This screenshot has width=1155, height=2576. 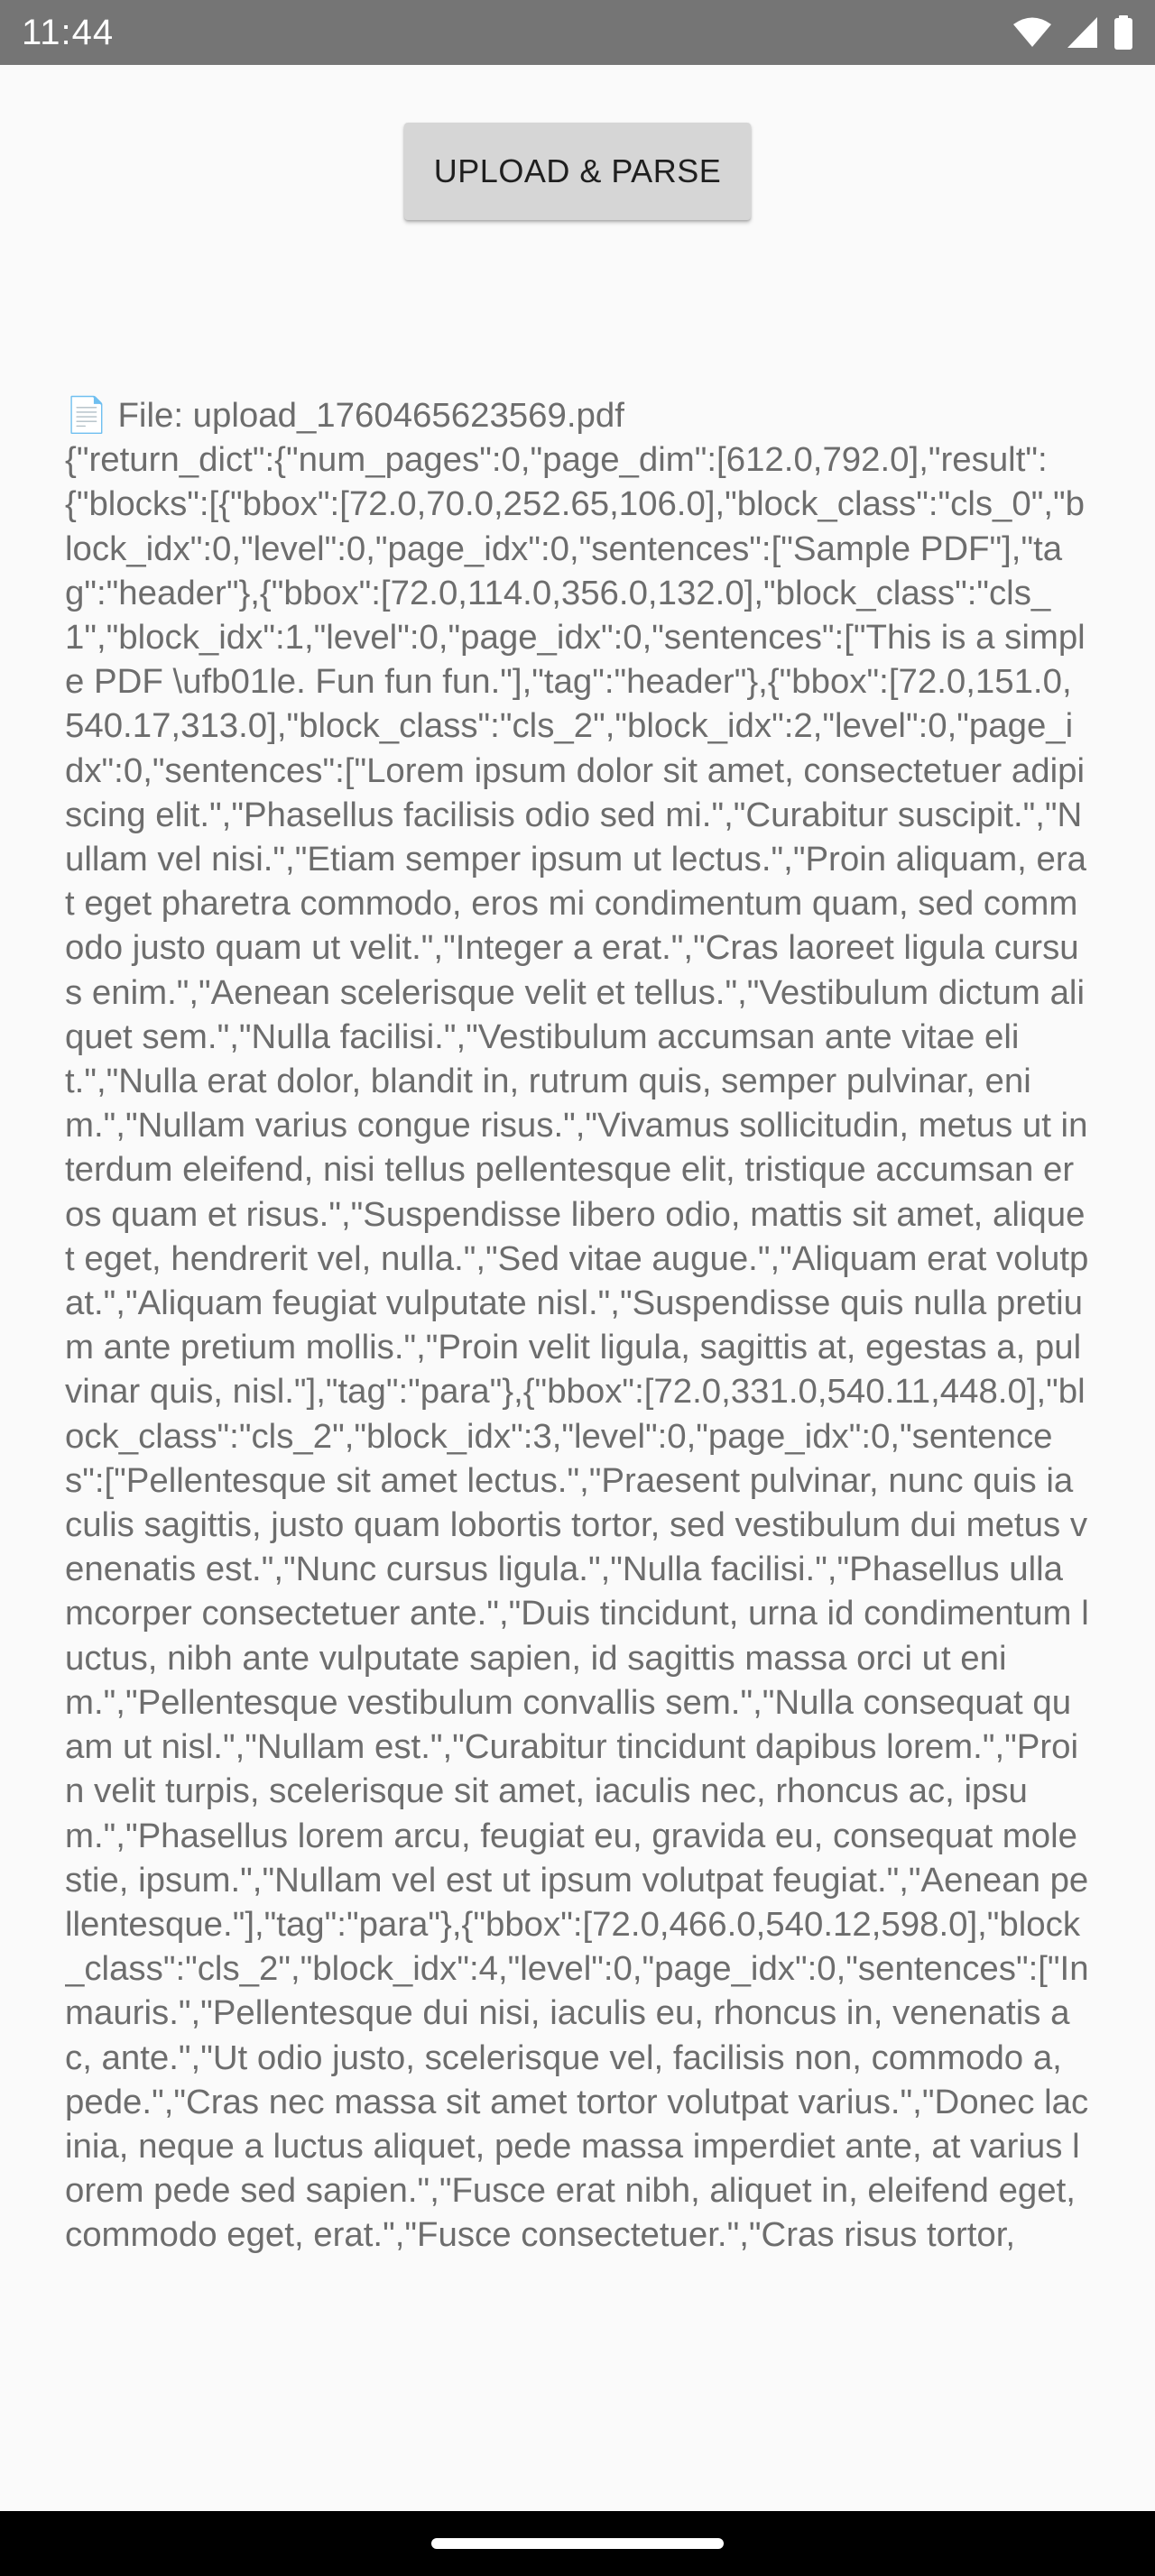 I want to click on wifi-icon, so click(x=1032, y=32).